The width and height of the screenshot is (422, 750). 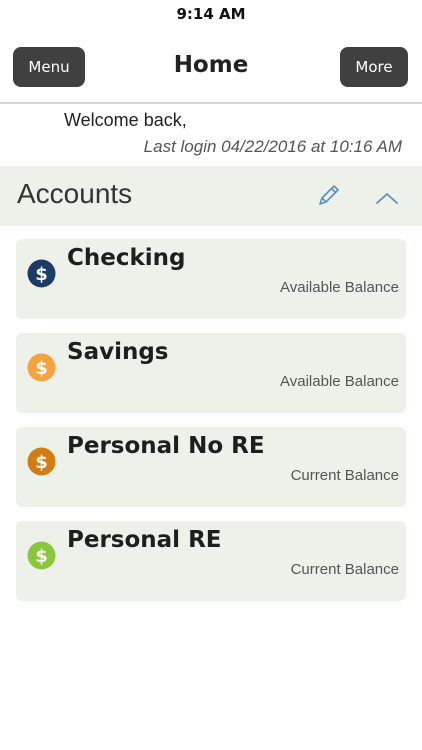 What do you see at coordinates (211, 14) in the screenshot?
I see `status-bar-time: 9:14 AM` at bounding box center [211, 14].